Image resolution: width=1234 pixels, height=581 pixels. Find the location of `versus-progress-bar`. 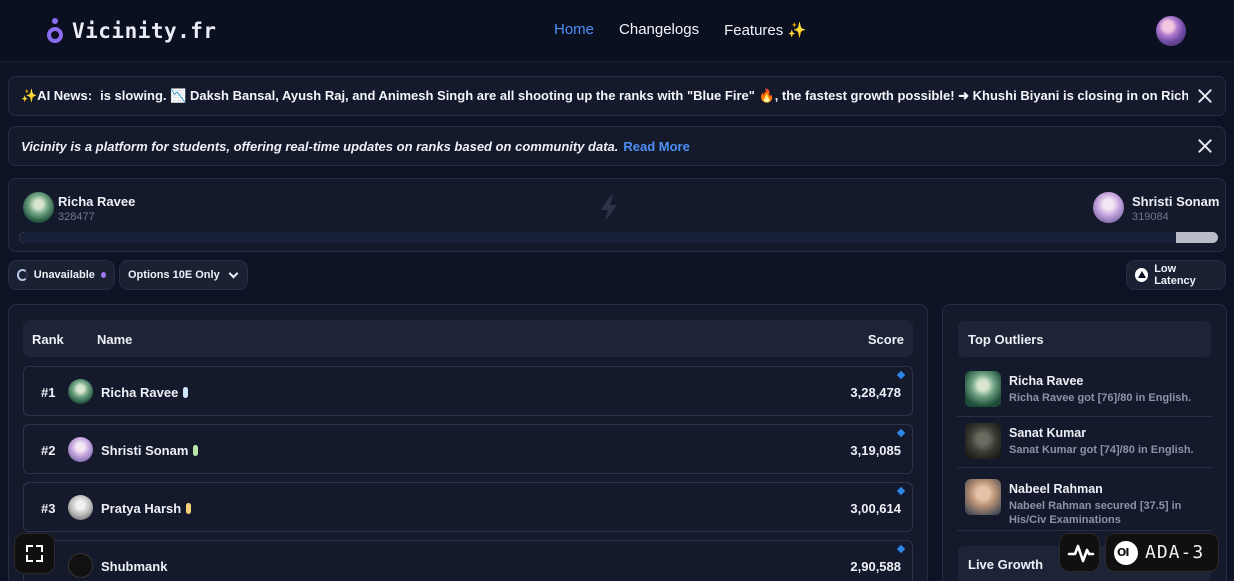

versus-progress-bar is located at coordinates (618, 237).